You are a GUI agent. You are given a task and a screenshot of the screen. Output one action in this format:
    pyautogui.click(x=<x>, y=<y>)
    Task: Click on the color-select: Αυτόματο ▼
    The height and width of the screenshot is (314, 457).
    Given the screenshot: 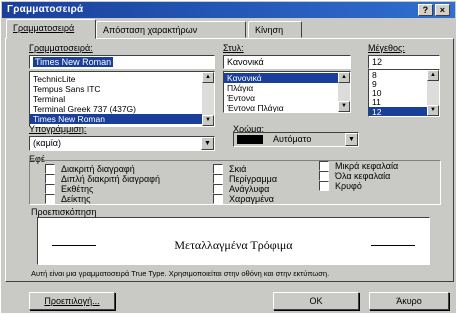 What is the action you would take?
    pyautogui.click(x=296, y=139)
    